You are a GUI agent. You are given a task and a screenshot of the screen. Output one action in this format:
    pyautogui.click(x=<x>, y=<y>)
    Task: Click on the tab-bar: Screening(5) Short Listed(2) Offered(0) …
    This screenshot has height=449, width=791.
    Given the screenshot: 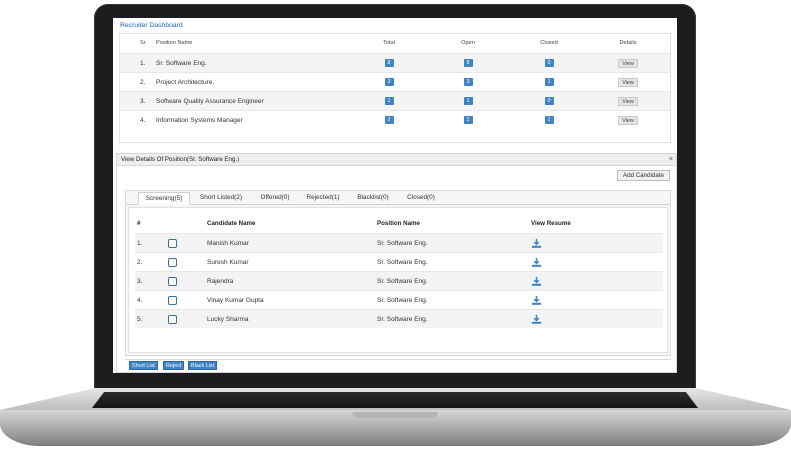 What is the action you would take?
    pyautogui.click(x=398, y=198)
    